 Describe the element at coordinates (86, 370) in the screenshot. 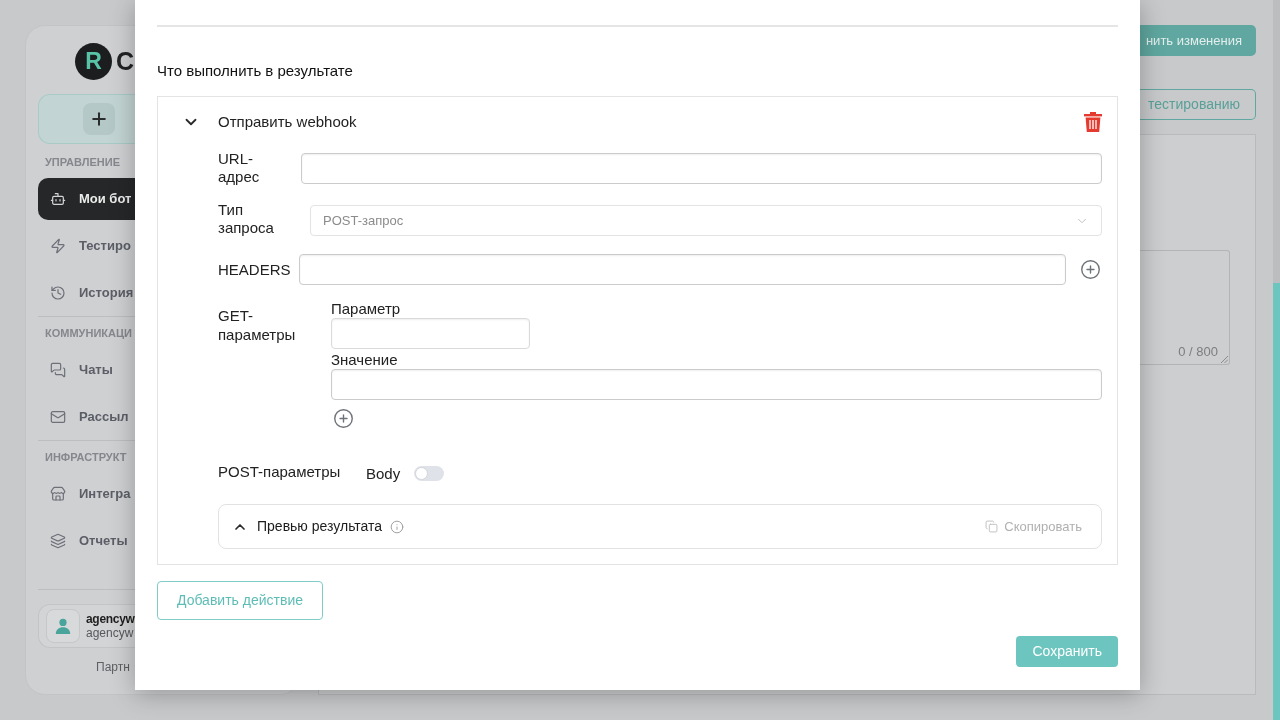

I see `nav-item: Чаты` at that location.